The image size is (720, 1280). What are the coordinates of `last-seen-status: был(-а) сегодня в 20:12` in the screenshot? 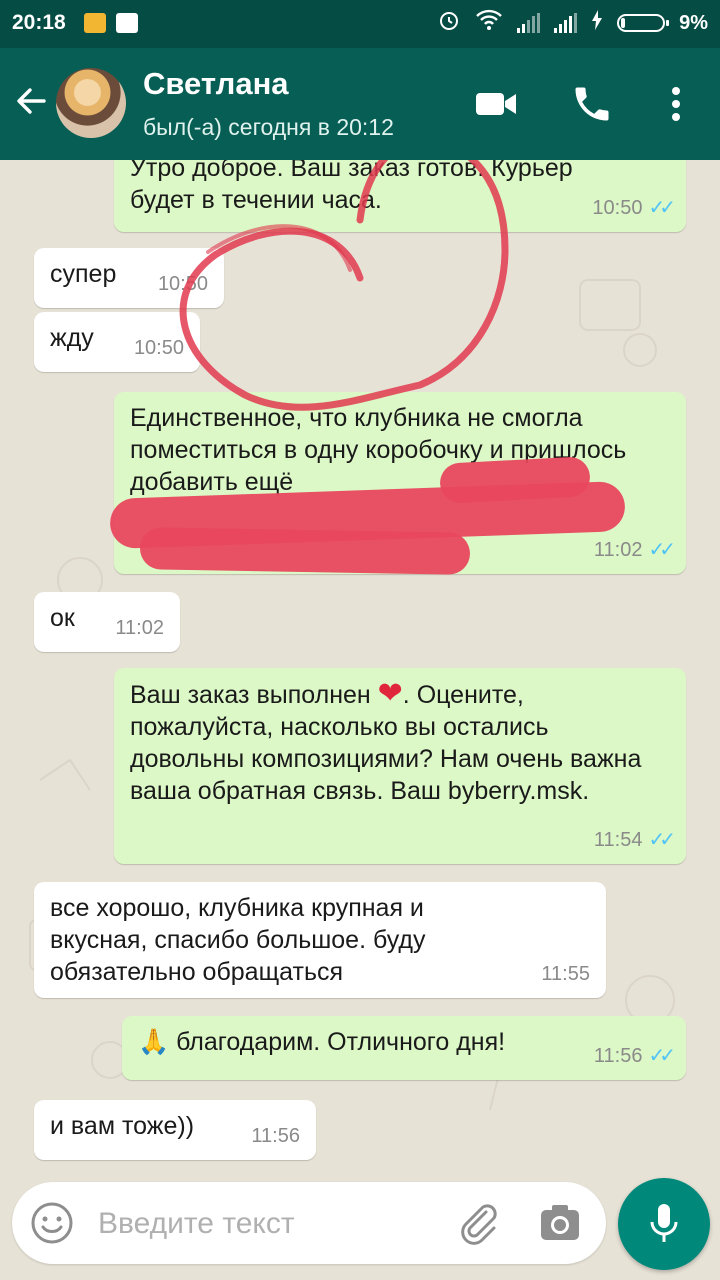 It's located at (268, 127).